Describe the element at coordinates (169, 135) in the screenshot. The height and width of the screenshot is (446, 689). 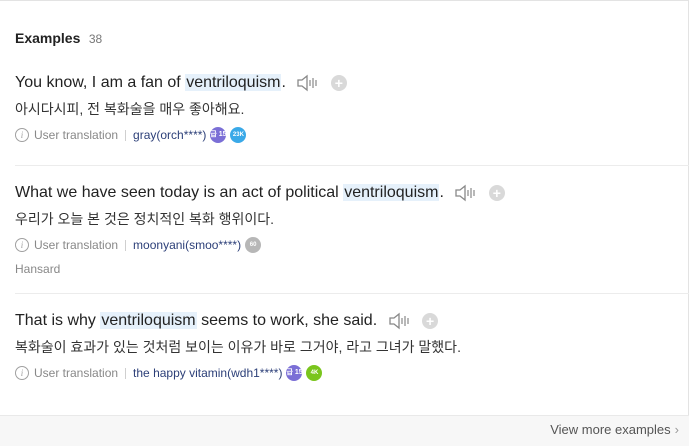
I see `user-link: gray(orch****)` at that location.